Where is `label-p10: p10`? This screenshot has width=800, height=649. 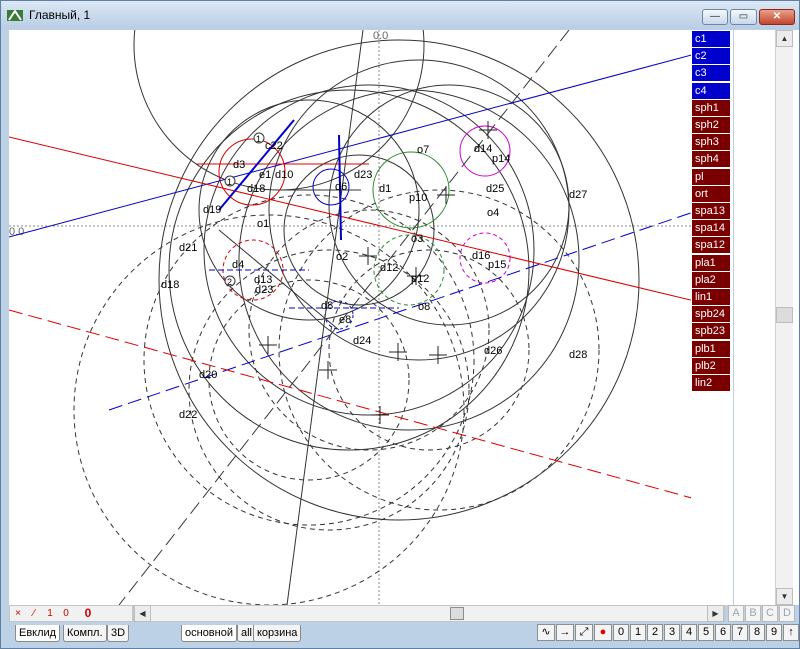 label-p10: p10 is located at coordinates (418, 198).